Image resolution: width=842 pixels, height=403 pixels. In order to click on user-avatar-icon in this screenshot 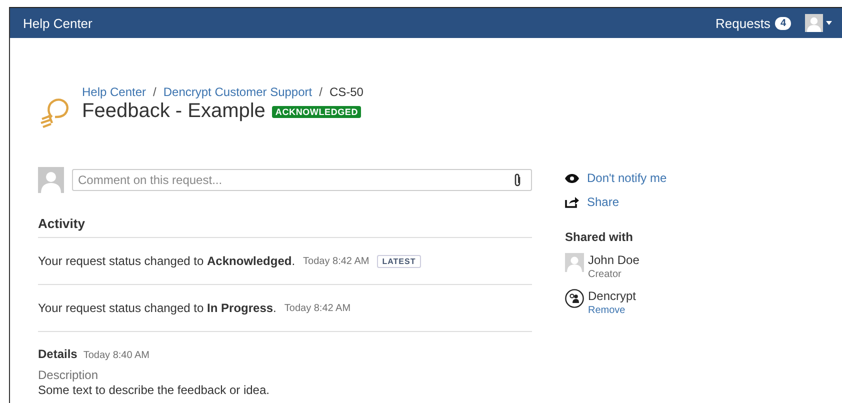, I will do `click(574, 262)`.